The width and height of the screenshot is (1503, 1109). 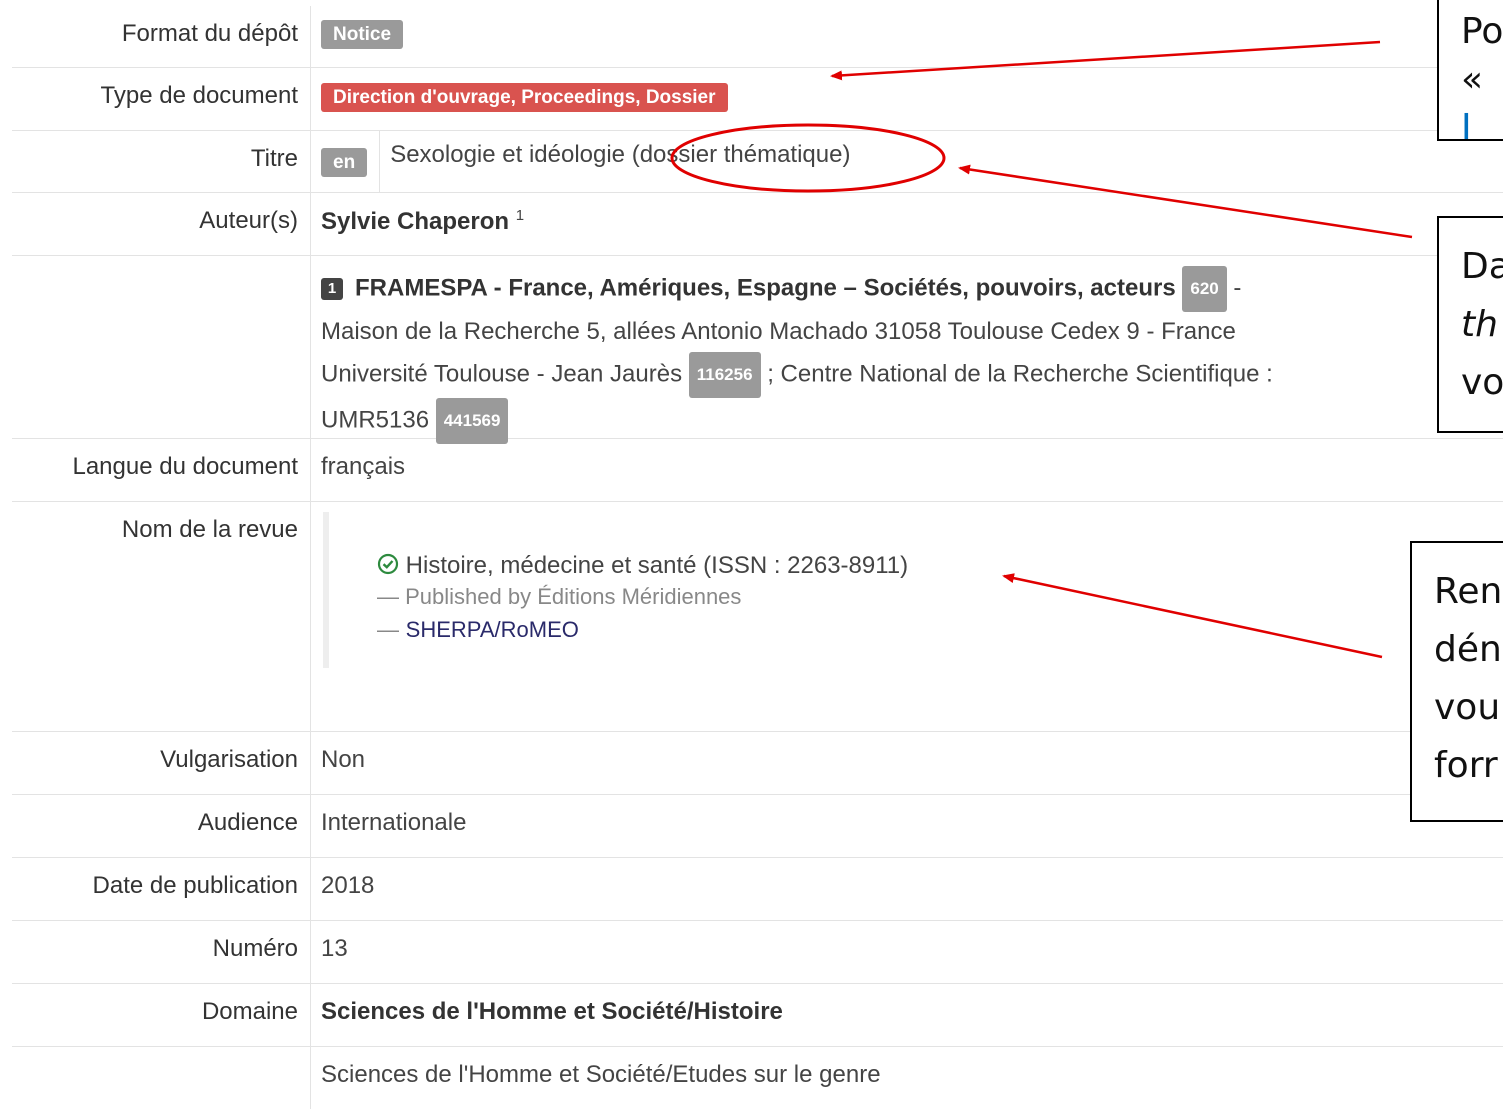 What do you see at coordinates (1467, 707) in the screenshot?
I see `callout-3-line-3: vou` at bounding box center [1467, 707].